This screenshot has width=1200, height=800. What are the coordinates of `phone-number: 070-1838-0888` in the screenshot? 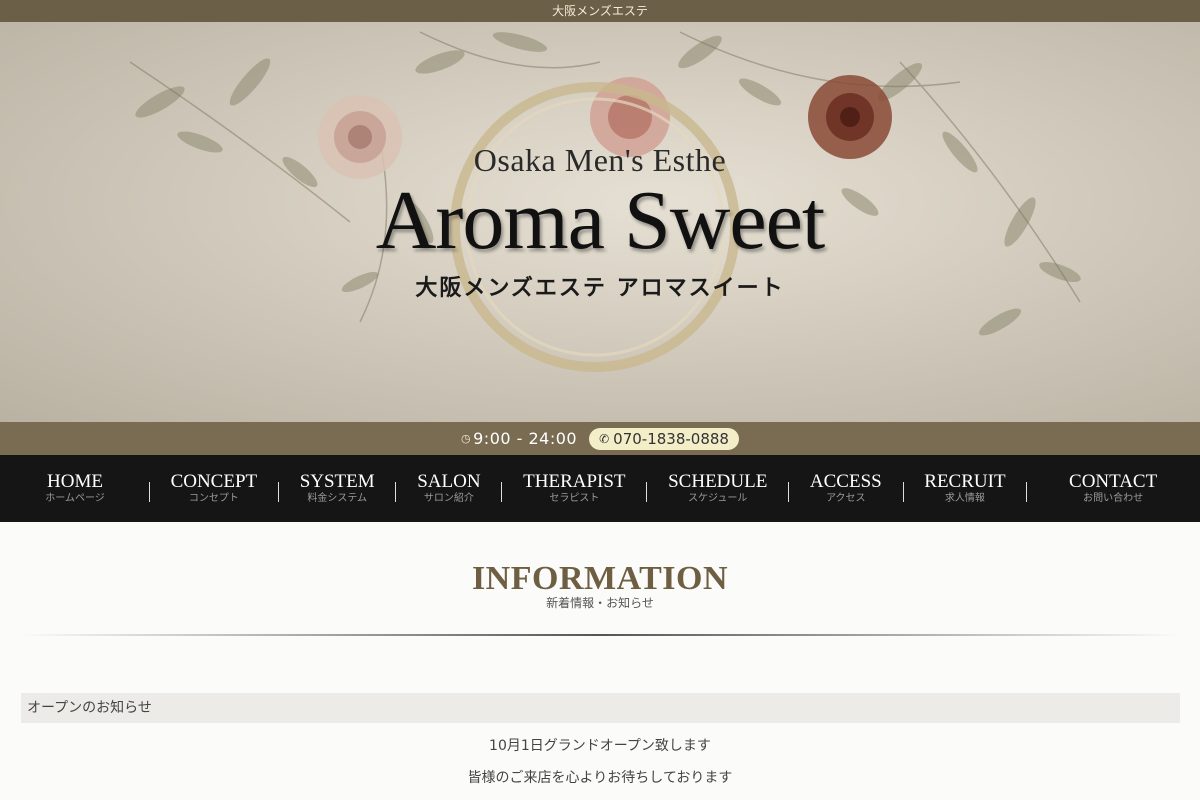 It's located at (671, 438).